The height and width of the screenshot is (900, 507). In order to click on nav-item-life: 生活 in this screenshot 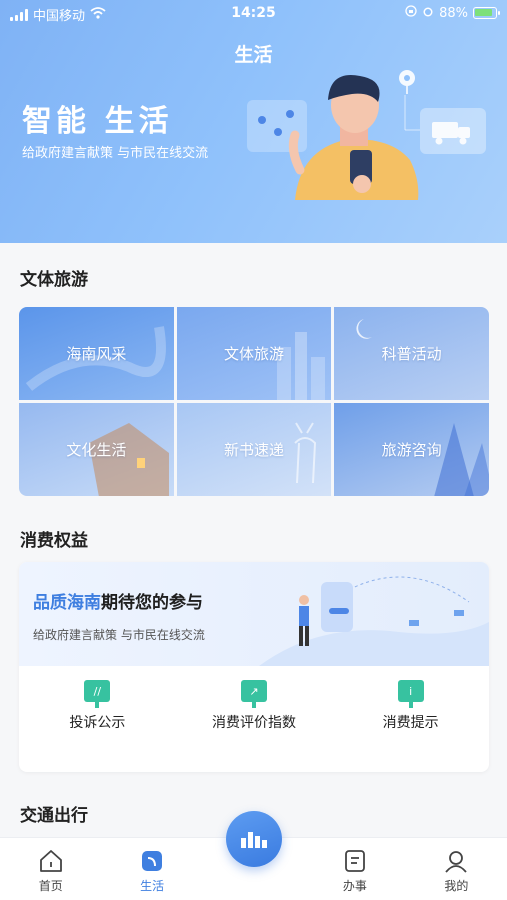, I will do `click(151, 869)`.